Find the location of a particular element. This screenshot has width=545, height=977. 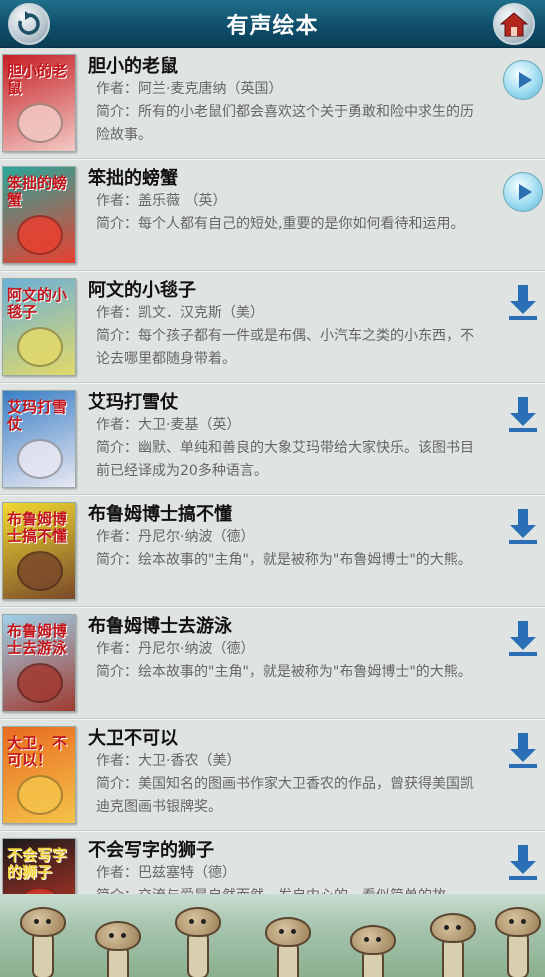

book-description: 简介：每个孩子都有一件或是布偶、小汽车之类的小东西，不论去哪里都随身带着。 is located at coordinates (285, 347).